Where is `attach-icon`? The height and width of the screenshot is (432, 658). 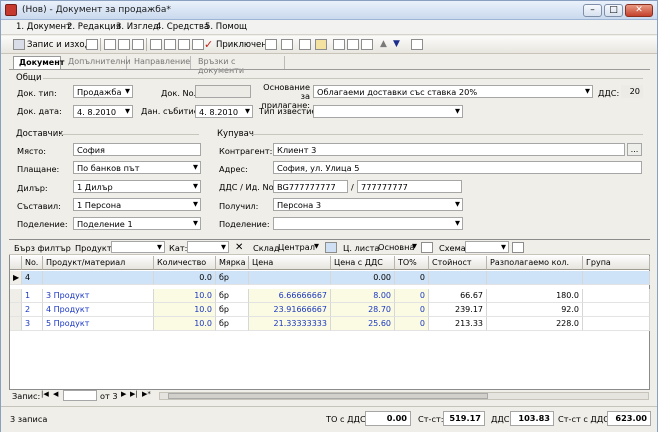 attach-icon is located at coordinates (321, 44).